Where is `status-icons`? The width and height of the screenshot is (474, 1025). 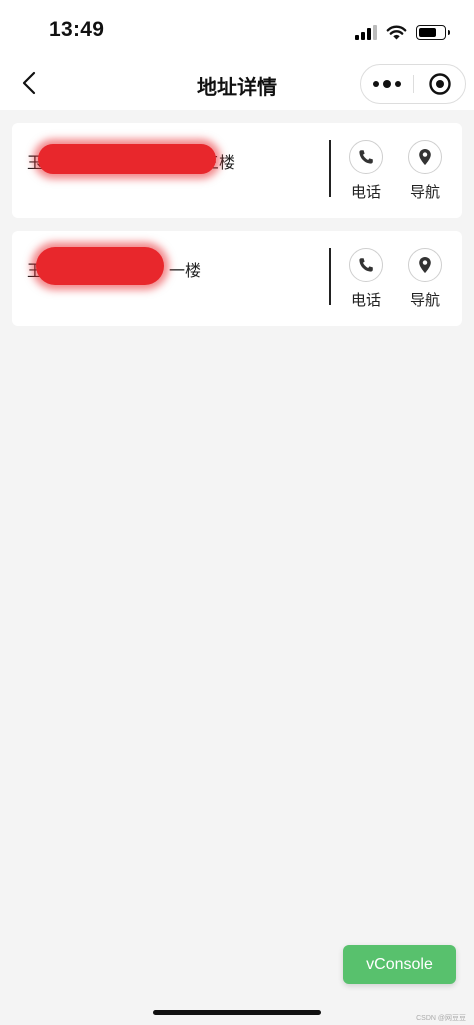 status-icons is located at coordinates (402, 32).